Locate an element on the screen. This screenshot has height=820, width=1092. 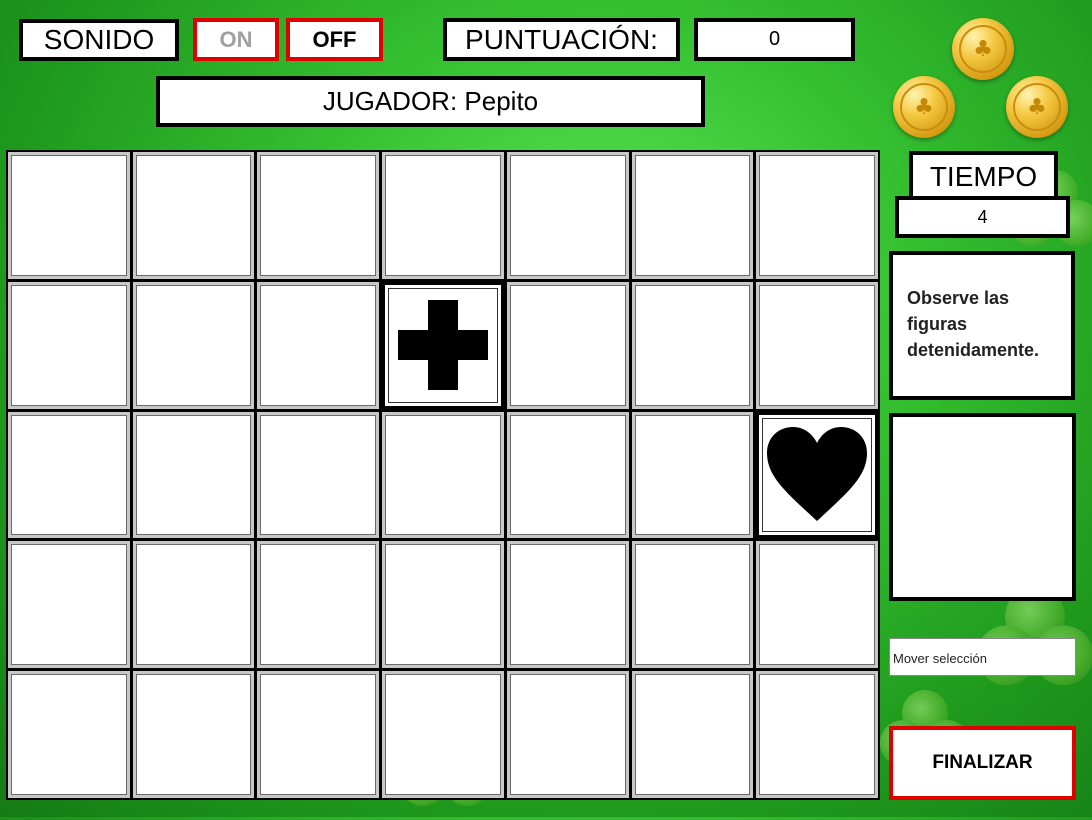
timer-label: TIEMPO is located at coordinates (983, 174).